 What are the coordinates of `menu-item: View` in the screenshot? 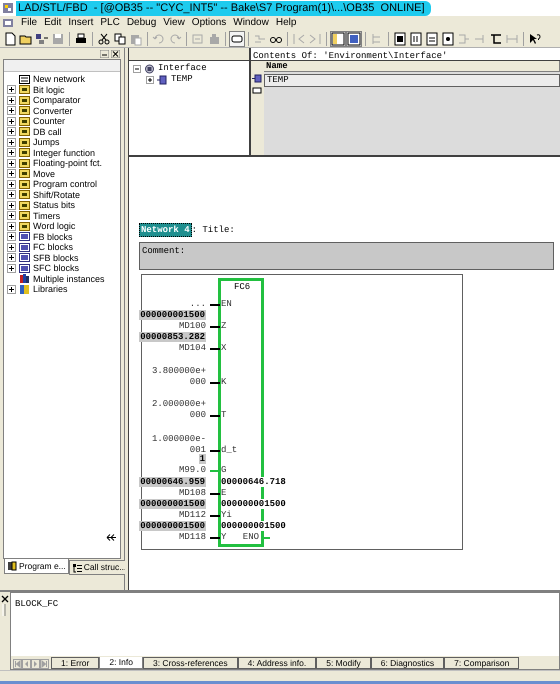 It's located at (174, 23).